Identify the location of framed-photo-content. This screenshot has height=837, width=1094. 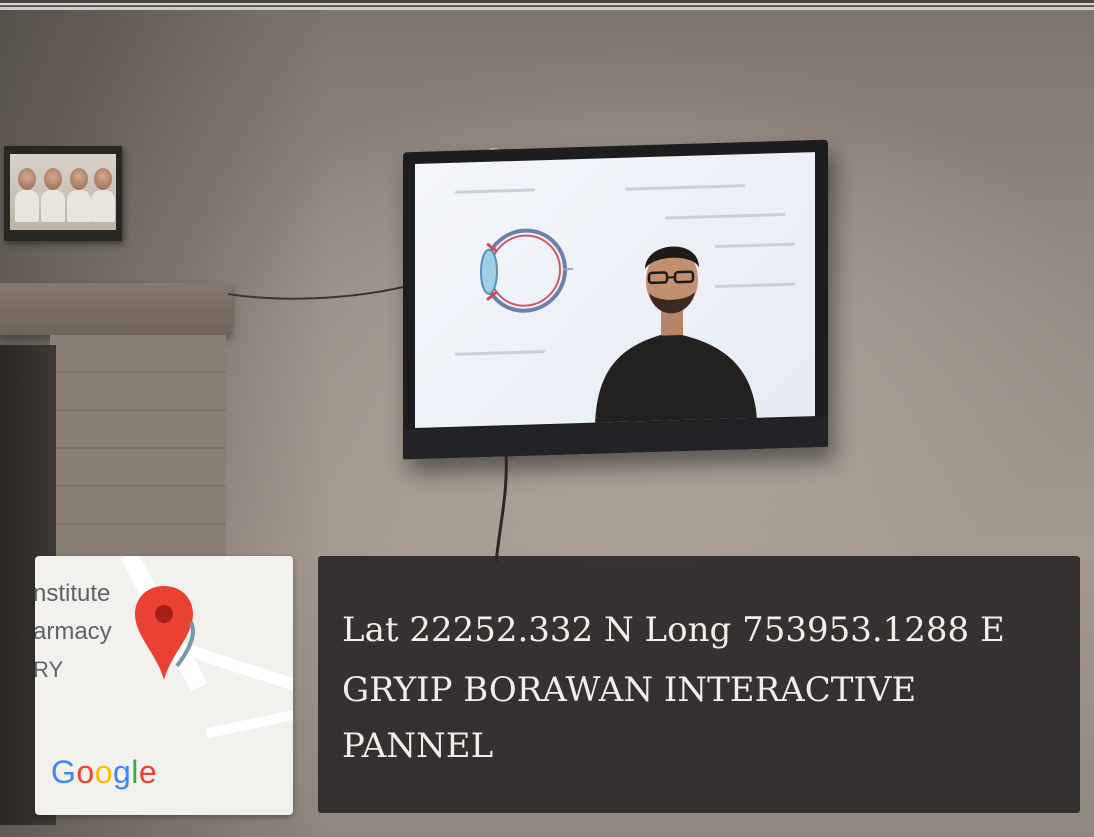
(63, 192).